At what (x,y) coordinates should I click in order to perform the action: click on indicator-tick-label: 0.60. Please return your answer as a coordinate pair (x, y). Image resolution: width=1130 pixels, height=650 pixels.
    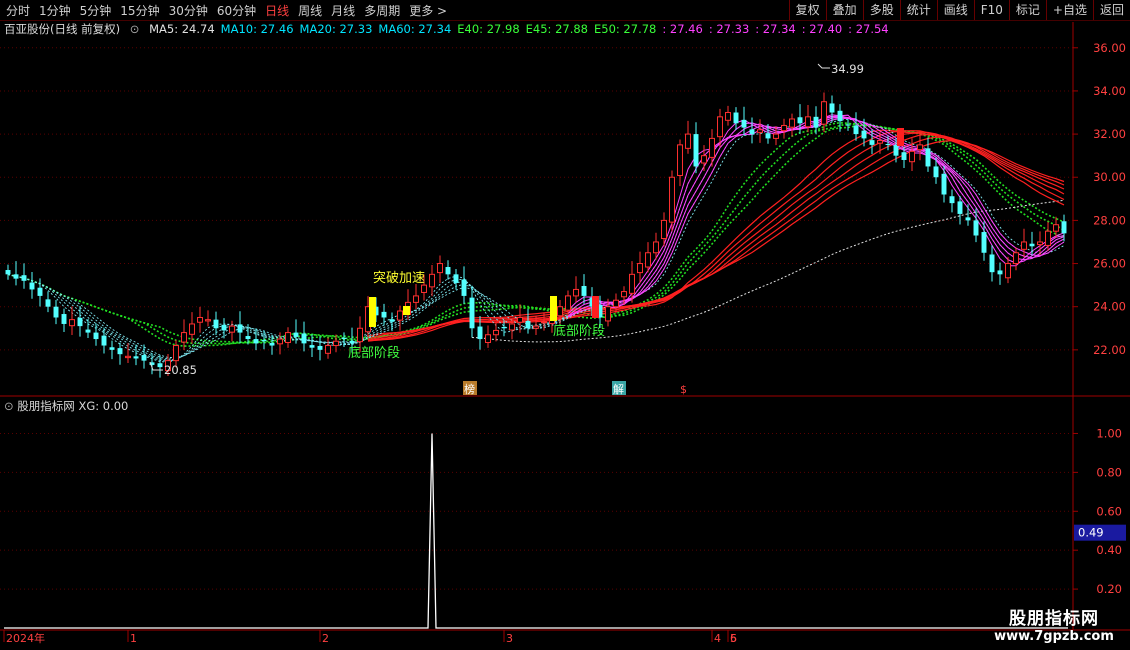
    Looking at the image, I should click on (1109, 511).